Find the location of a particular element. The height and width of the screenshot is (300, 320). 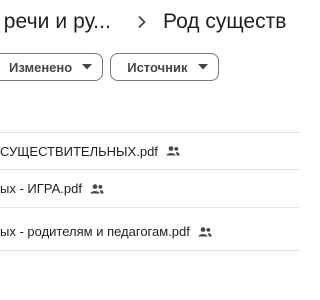

file-name: СУЩЕСТВИТЕЛЬНЫХ.pdf is located at coordinates (79, 151).